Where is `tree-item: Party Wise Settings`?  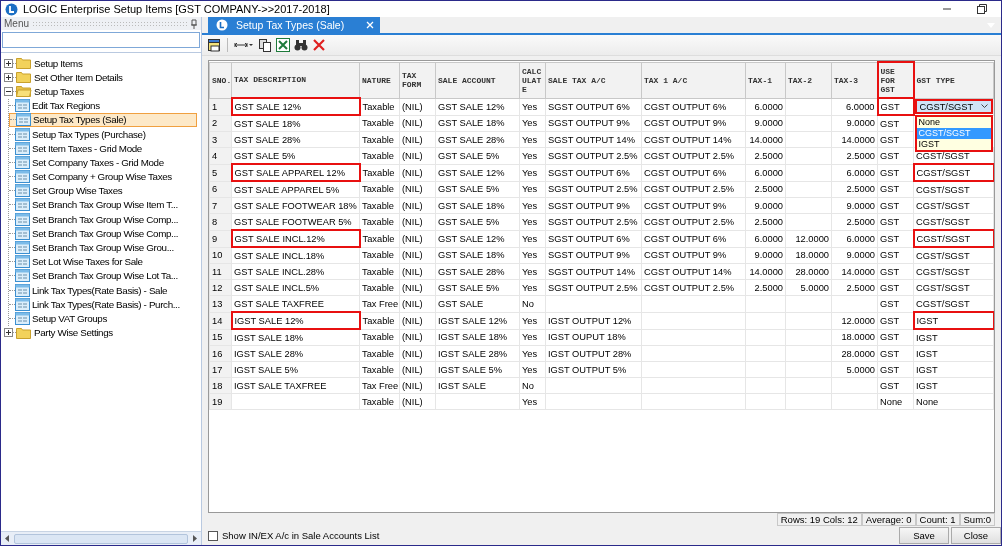
tree-item: Party Wise Settings is located at coordinates (102, 332).